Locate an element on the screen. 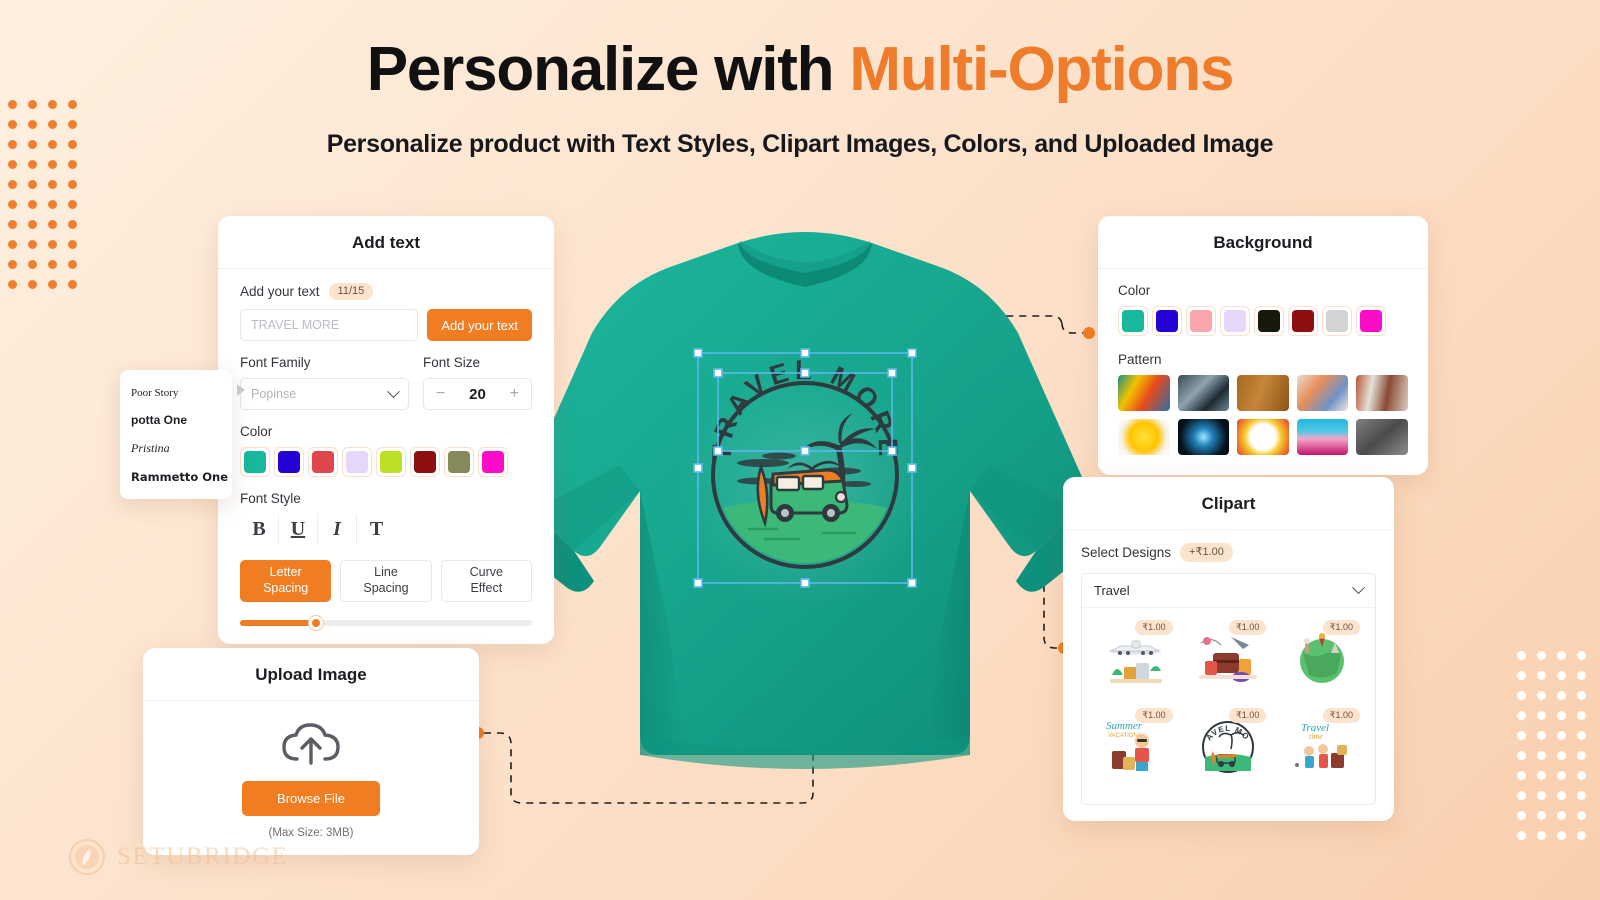 The width and height of the screenshot is (1600, 900). font-family-value: Popinse is located at coordinates (274, 394).